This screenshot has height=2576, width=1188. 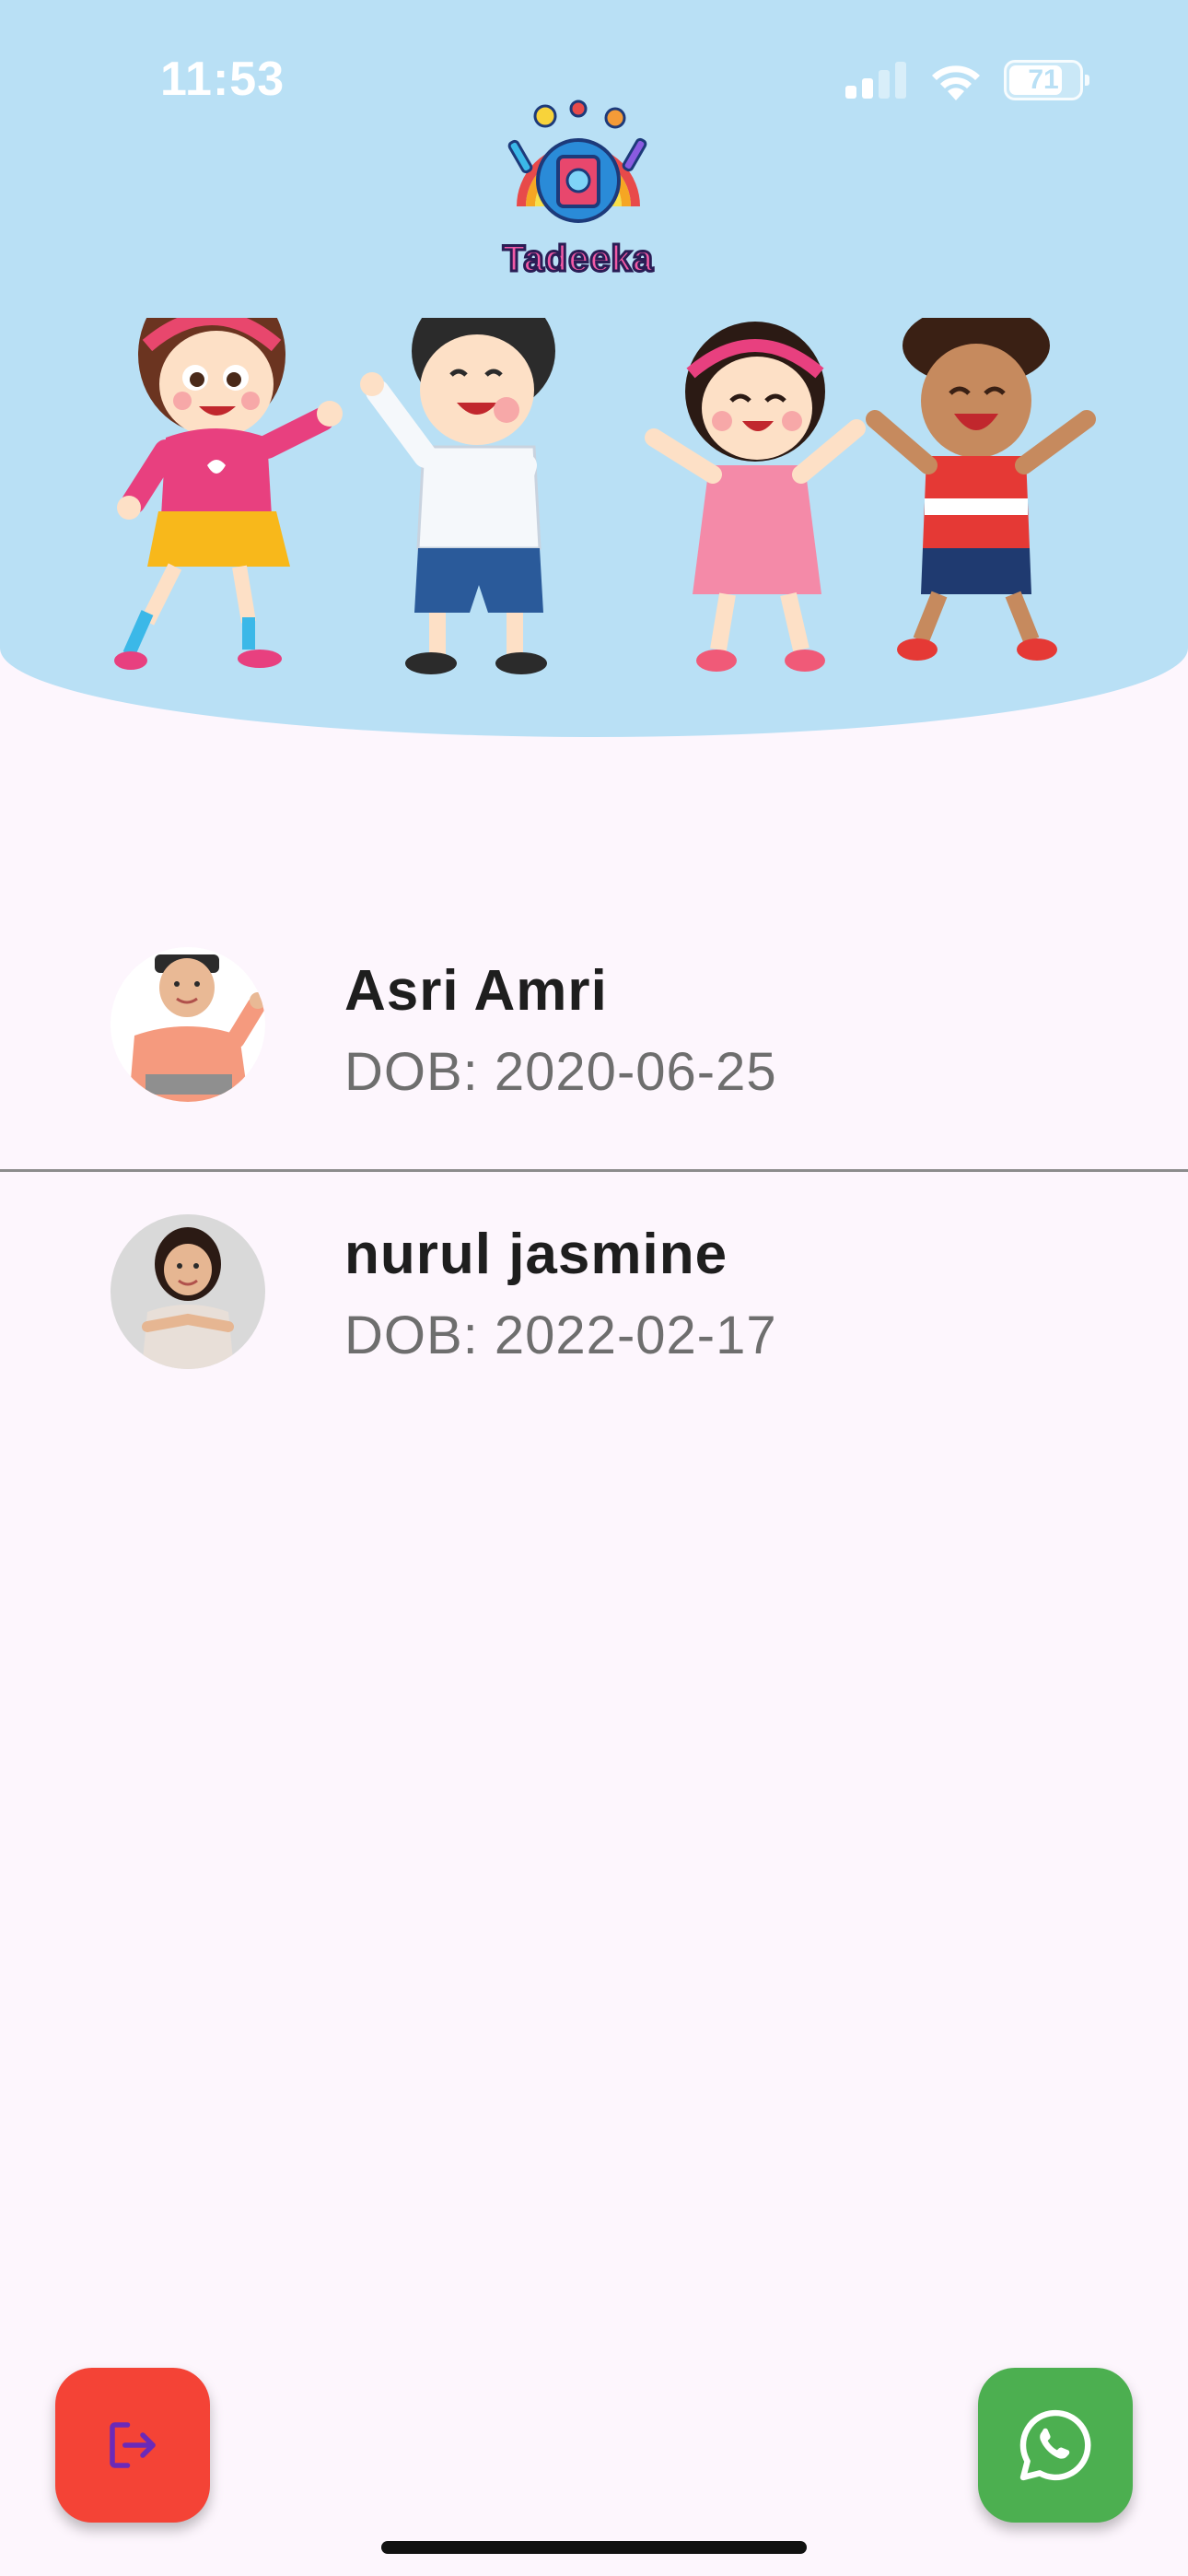 I want to click on girl-pink-dress-illustration, so click(x=755, y=497).